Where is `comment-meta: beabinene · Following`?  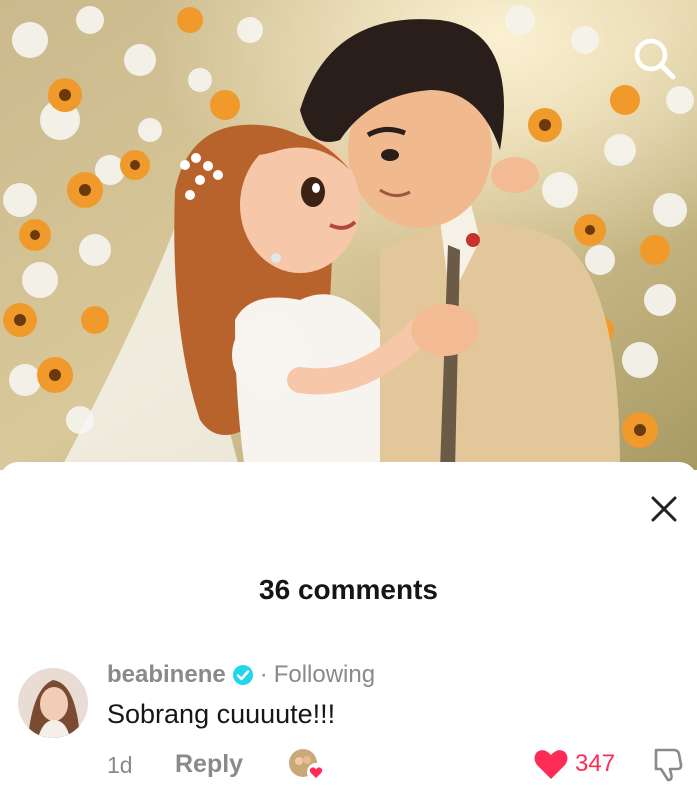 comment-meta: beabinene · Following is located at coordinates (241, 675).